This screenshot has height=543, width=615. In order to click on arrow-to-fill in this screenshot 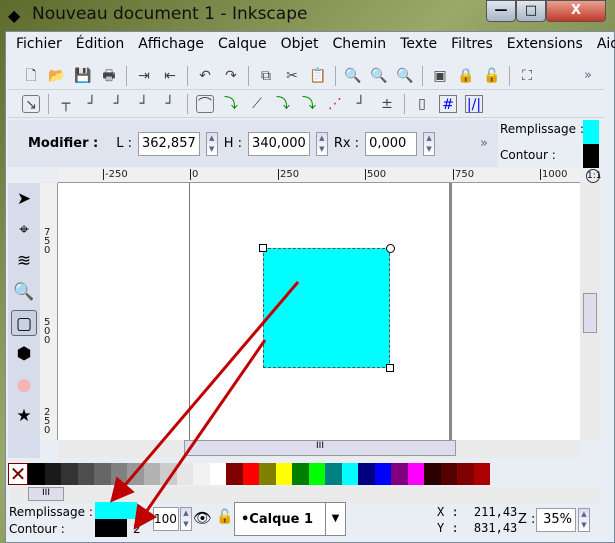, I will do `click(205, 392)`.